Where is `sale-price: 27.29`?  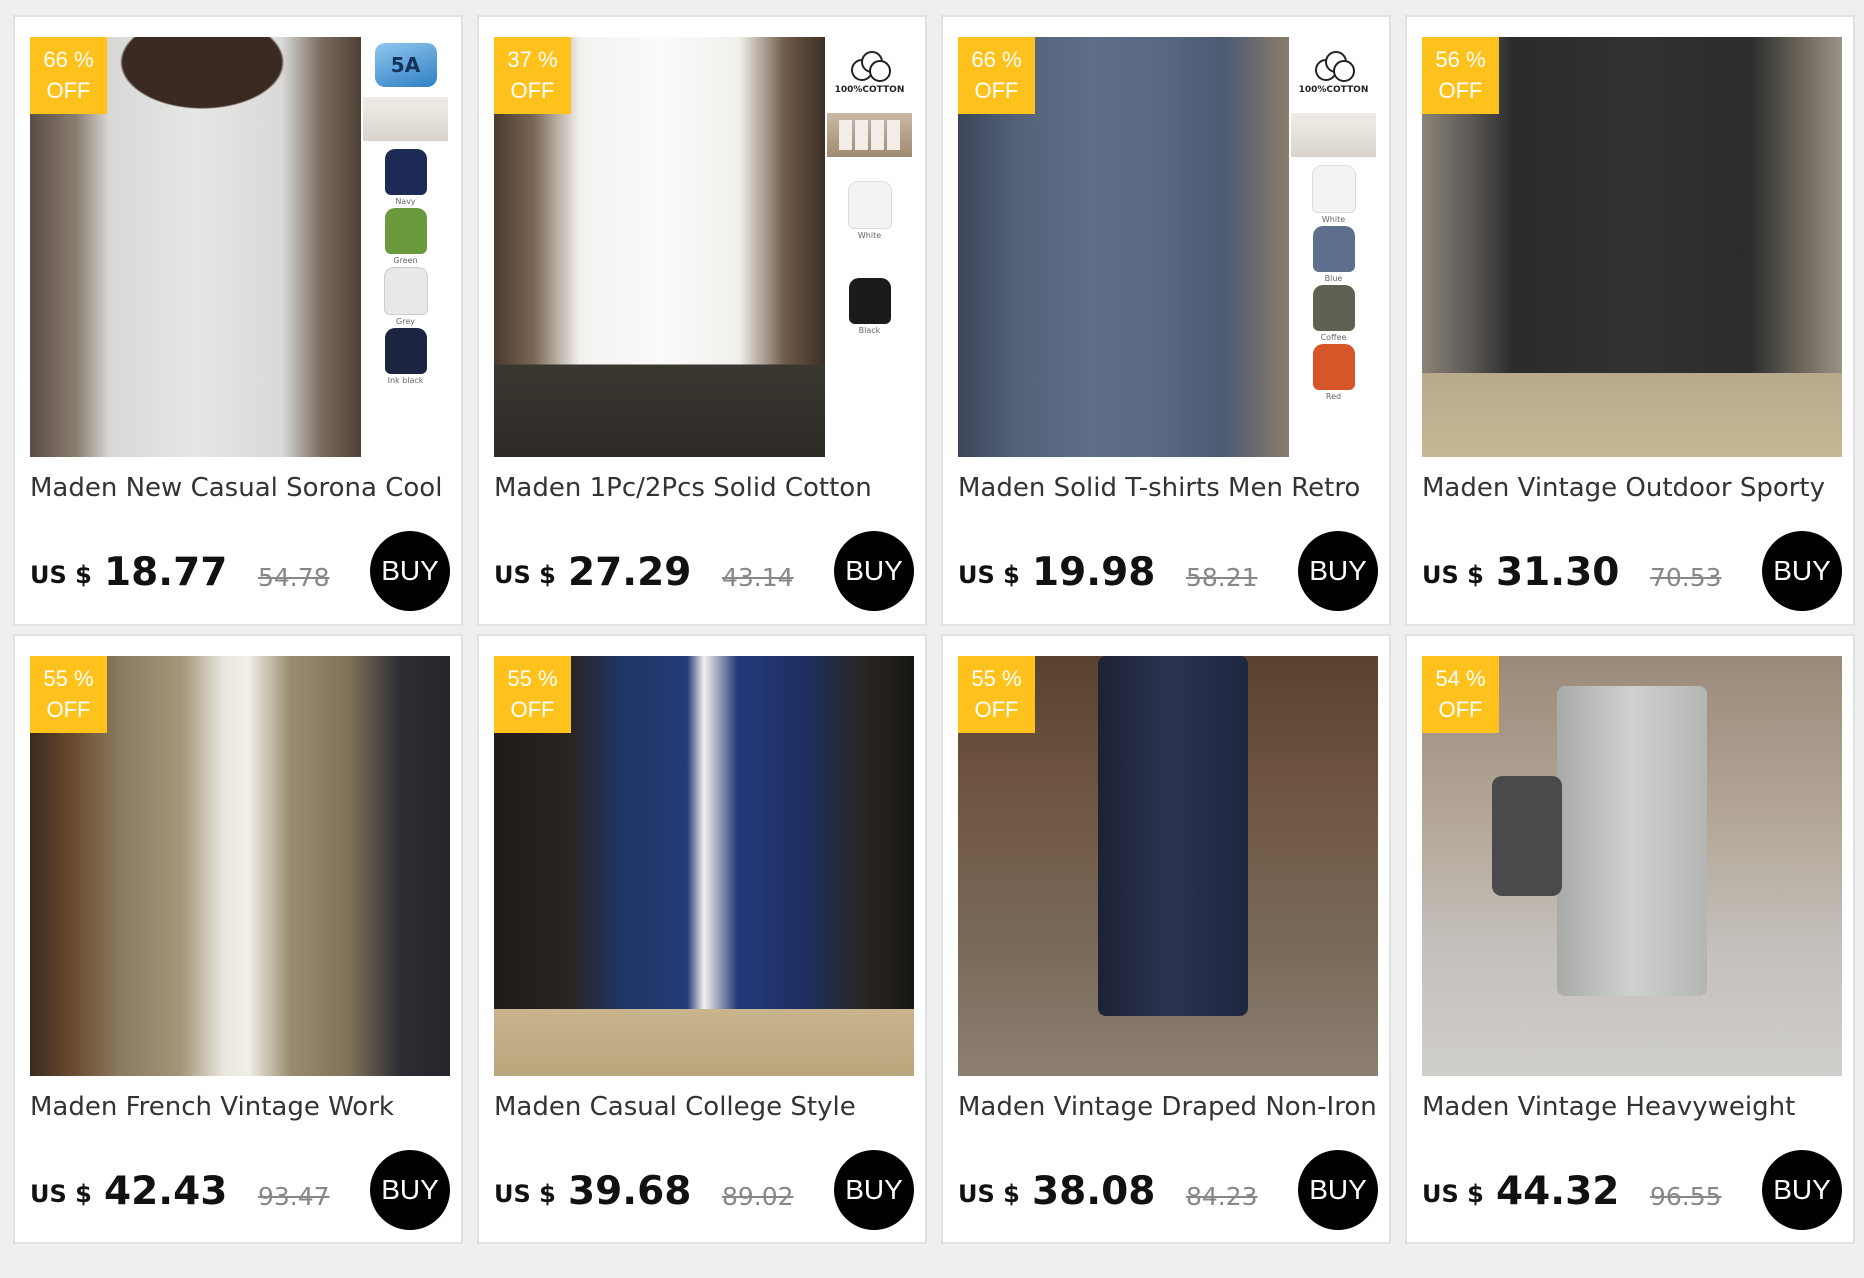 sale-price: 27.29 is located at coordinates (630, 572).